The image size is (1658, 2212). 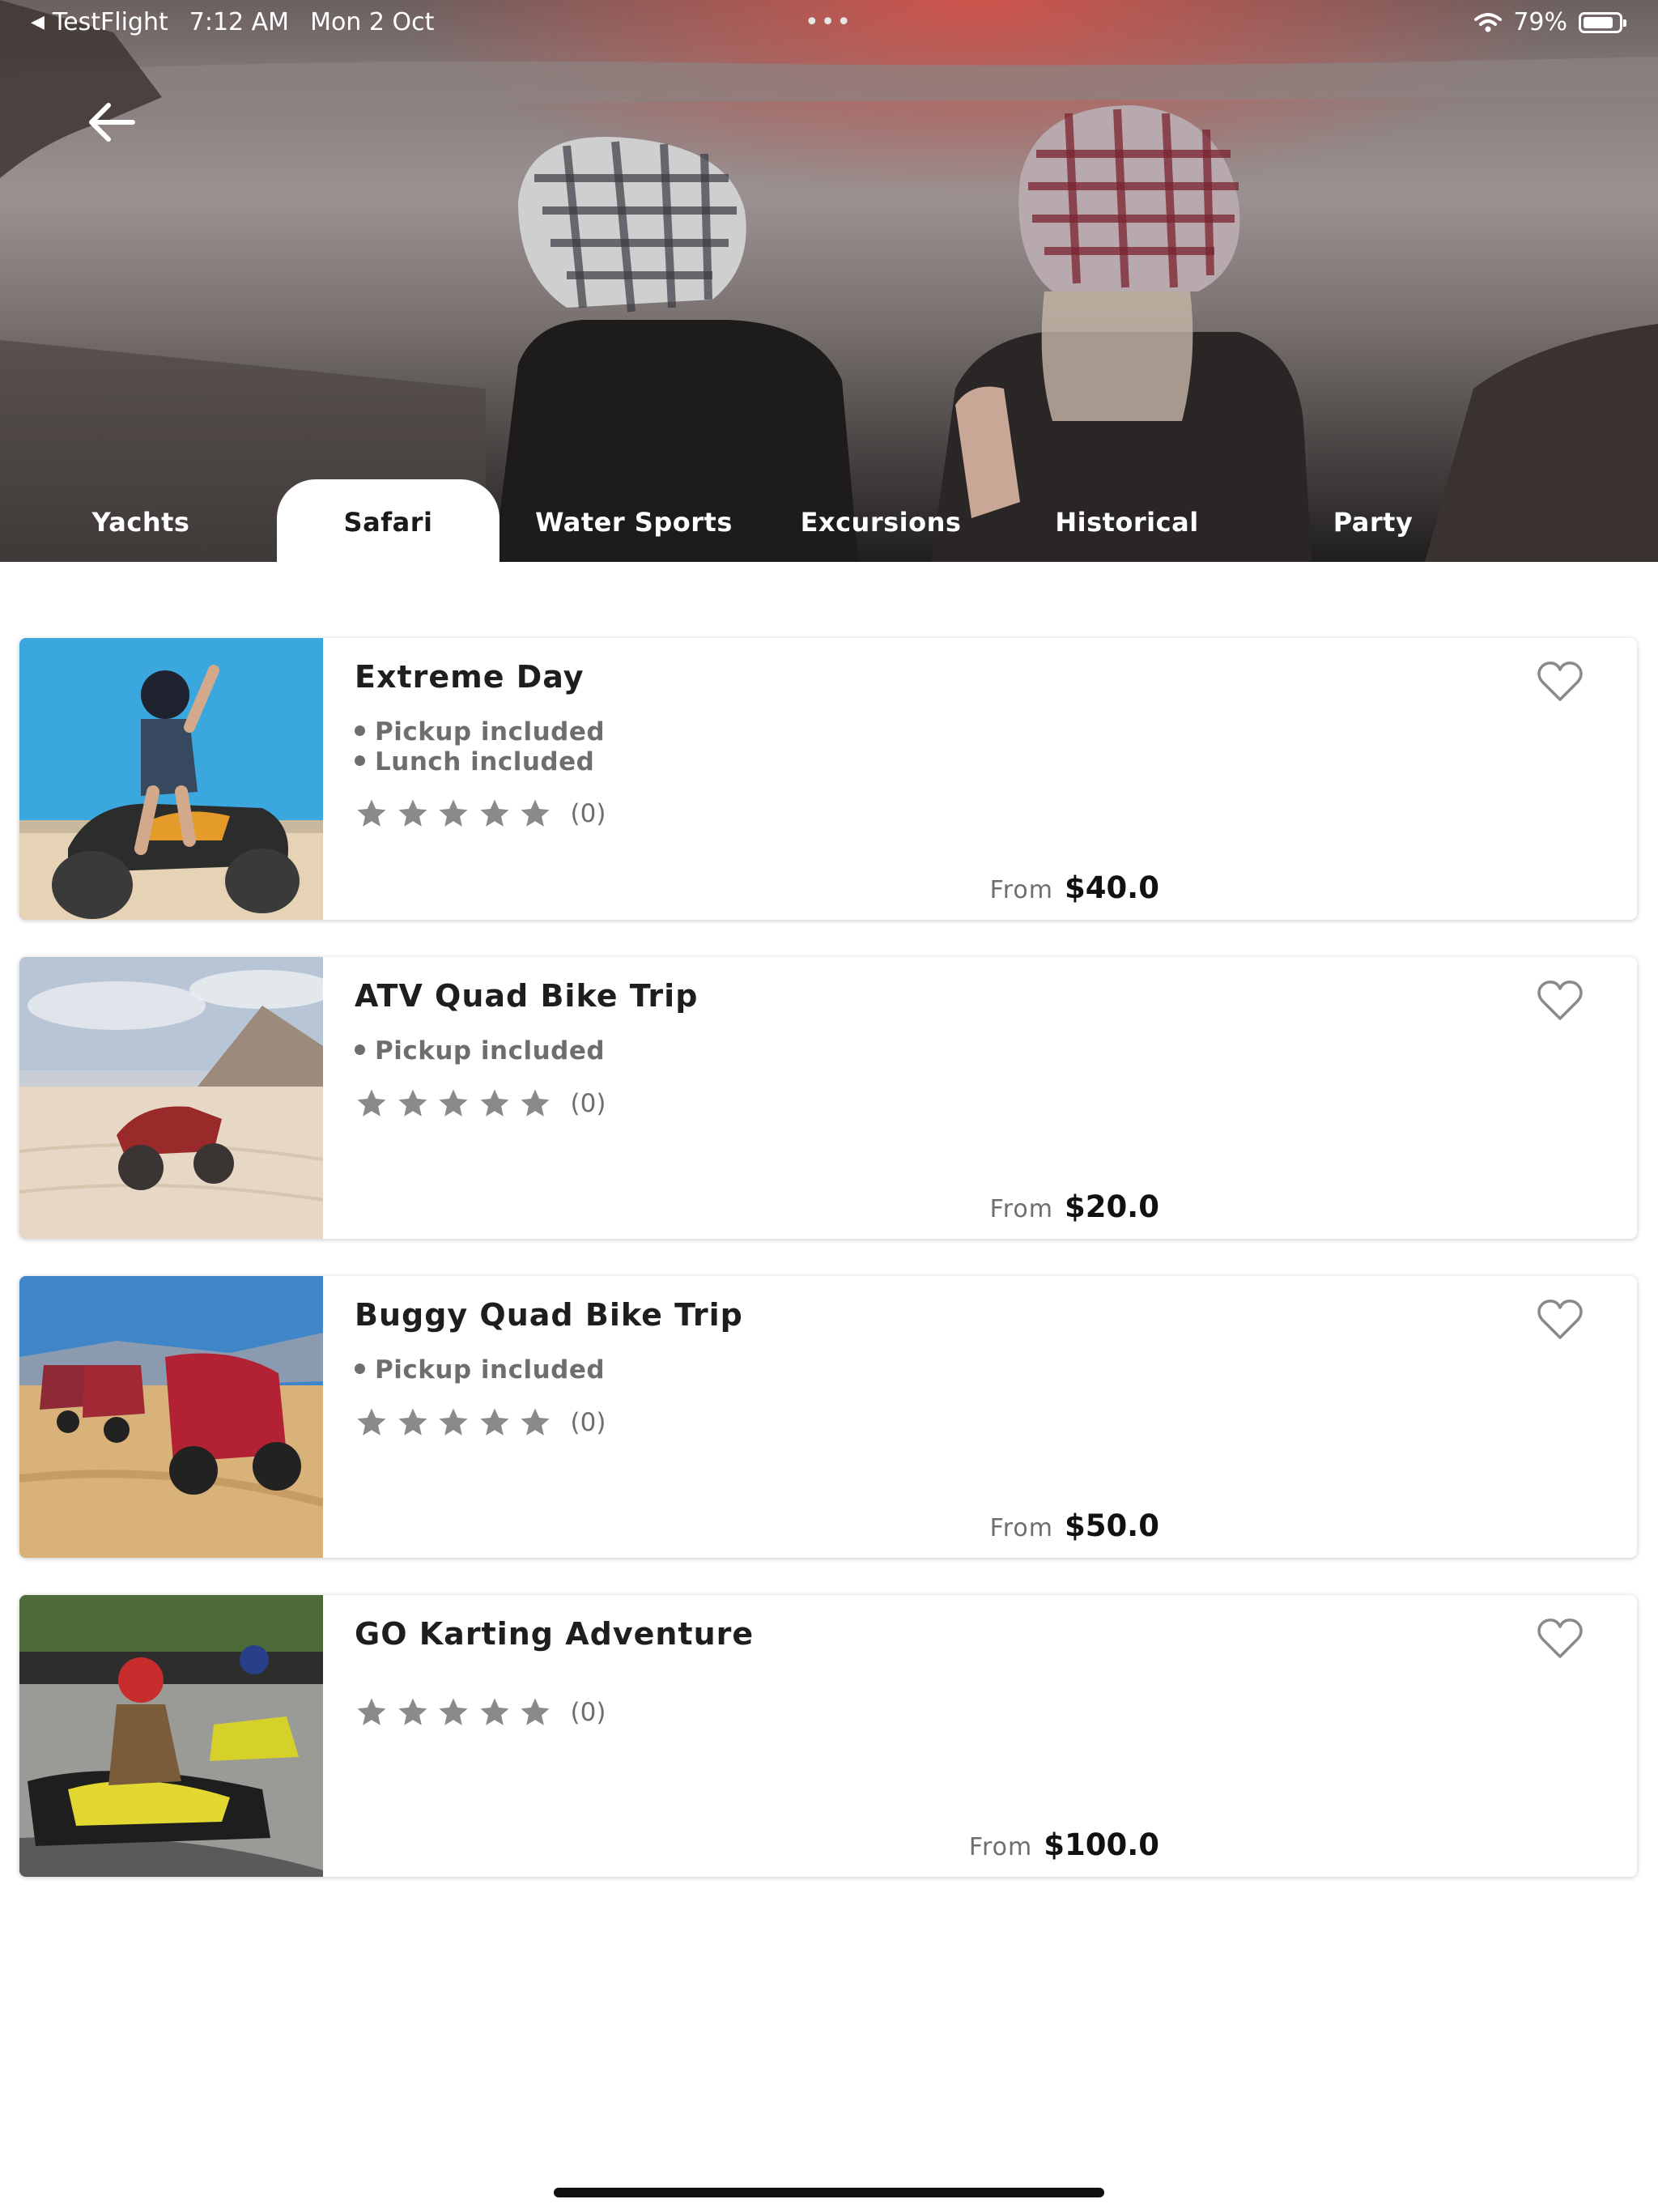 What do you see at coordinates (549, 1315) in the screenshot?
I see `listing-title: Buggy Quad Bike Trip` at bounding box center [549, 1315].